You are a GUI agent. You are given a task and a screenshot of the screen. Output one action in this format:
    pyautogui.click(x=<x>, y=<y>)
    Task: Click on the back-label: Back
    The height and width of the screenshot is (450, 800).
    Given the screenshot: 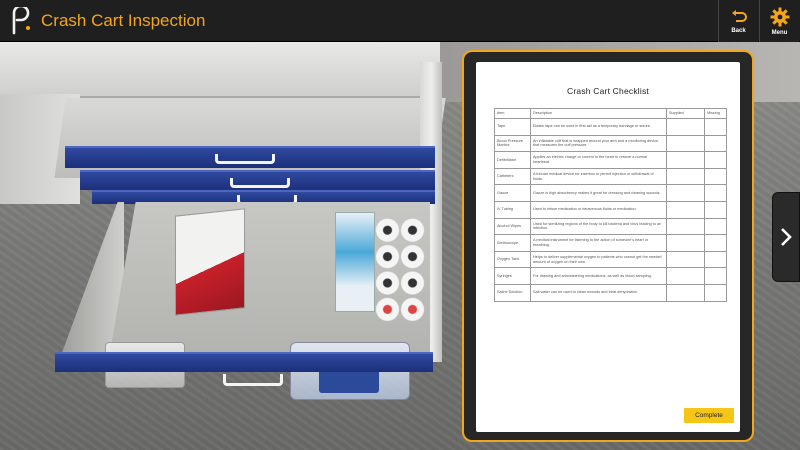 What is the action you would take?
    pyautogui.click(x=738, y=30)
    